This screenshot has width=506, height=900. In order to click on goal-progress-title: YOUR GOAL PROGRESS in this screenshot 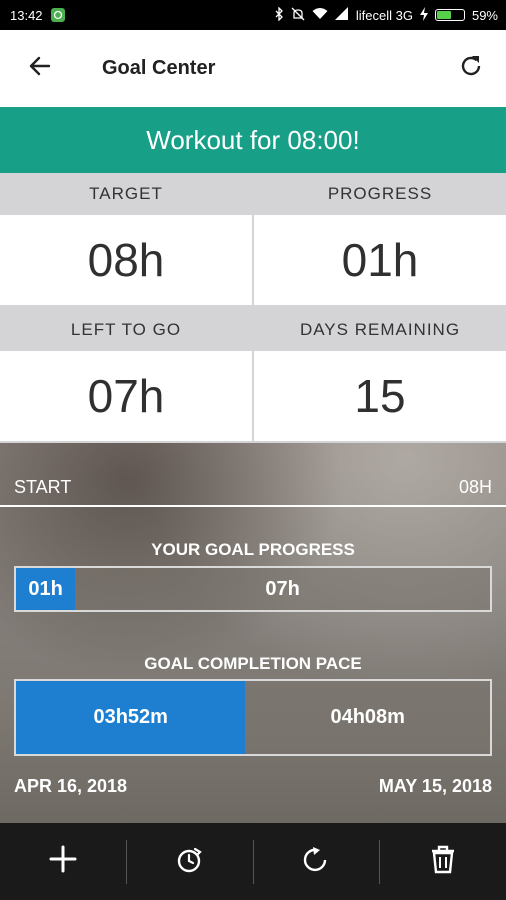, I will do `click(253, 549)`.